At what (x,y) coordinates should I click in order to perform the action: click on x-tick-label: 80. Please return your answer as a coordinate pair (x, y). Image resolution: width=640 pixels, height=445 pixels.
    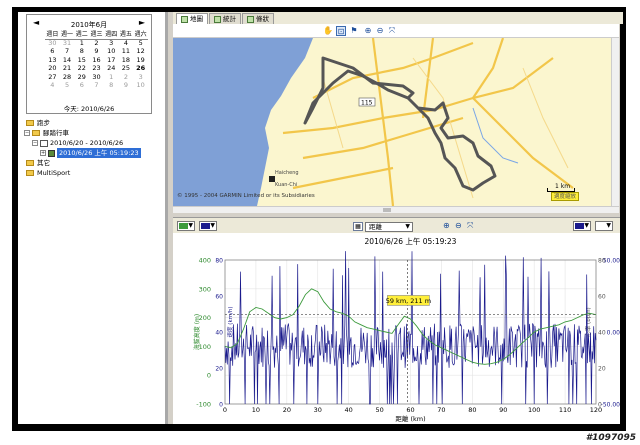
    Looking at the image, I should click on (472, 410).